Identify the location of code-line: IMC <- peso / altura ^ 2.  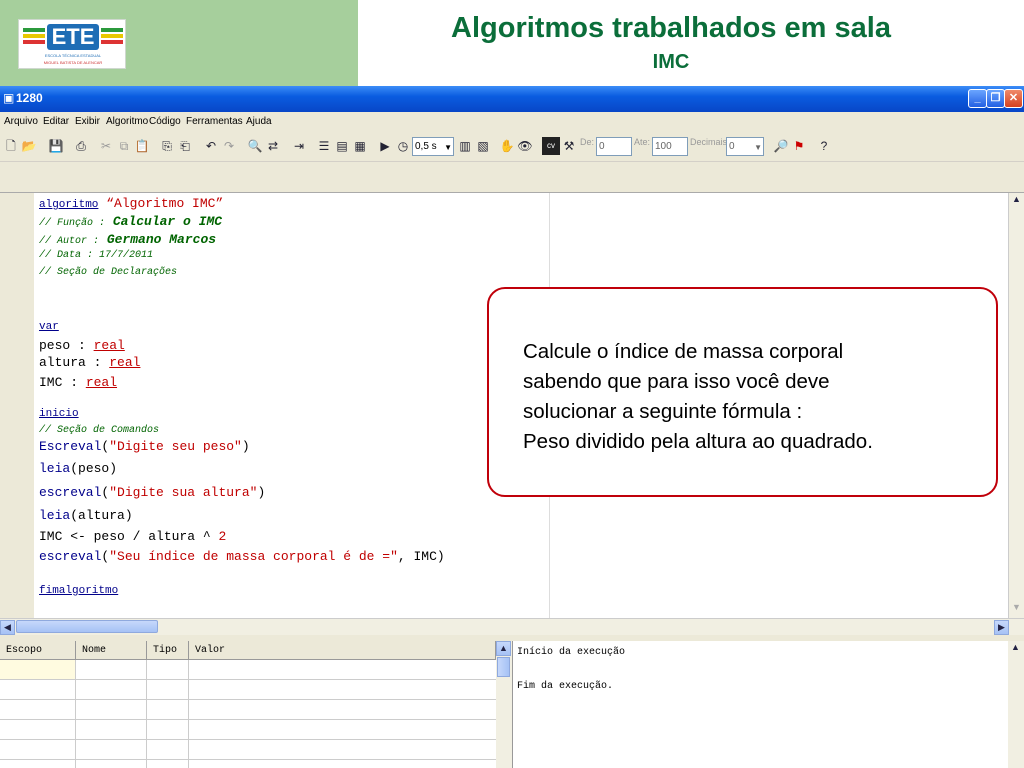
(132, 536).